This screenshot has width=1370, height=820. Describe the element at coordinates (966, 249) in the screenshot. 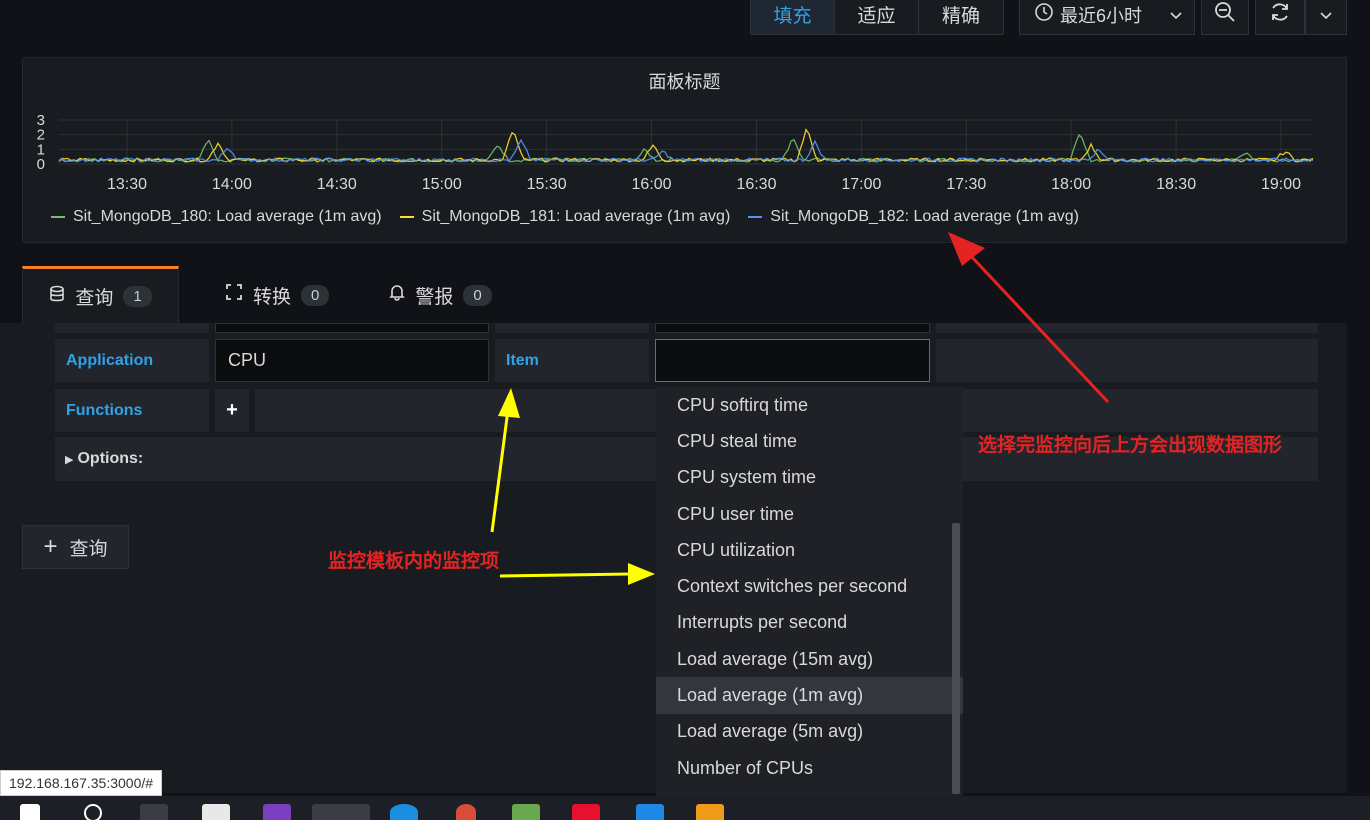

I see `red-arrow-head` at that location.